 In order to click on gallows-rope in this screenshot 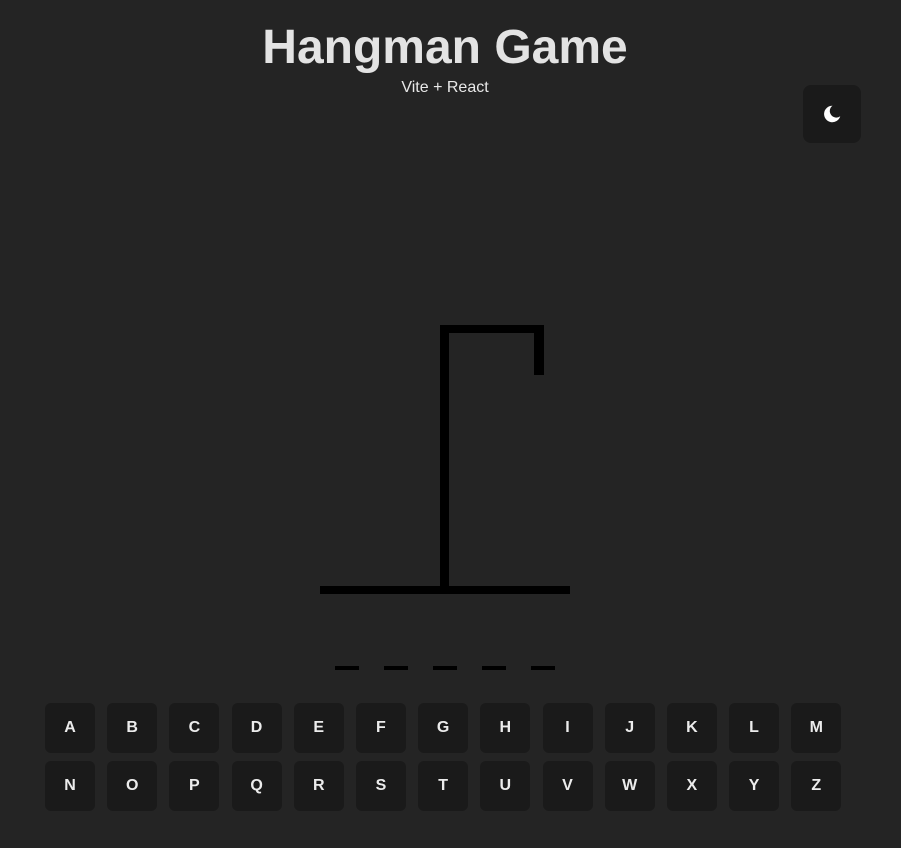, I will do `click(539, 350)`.